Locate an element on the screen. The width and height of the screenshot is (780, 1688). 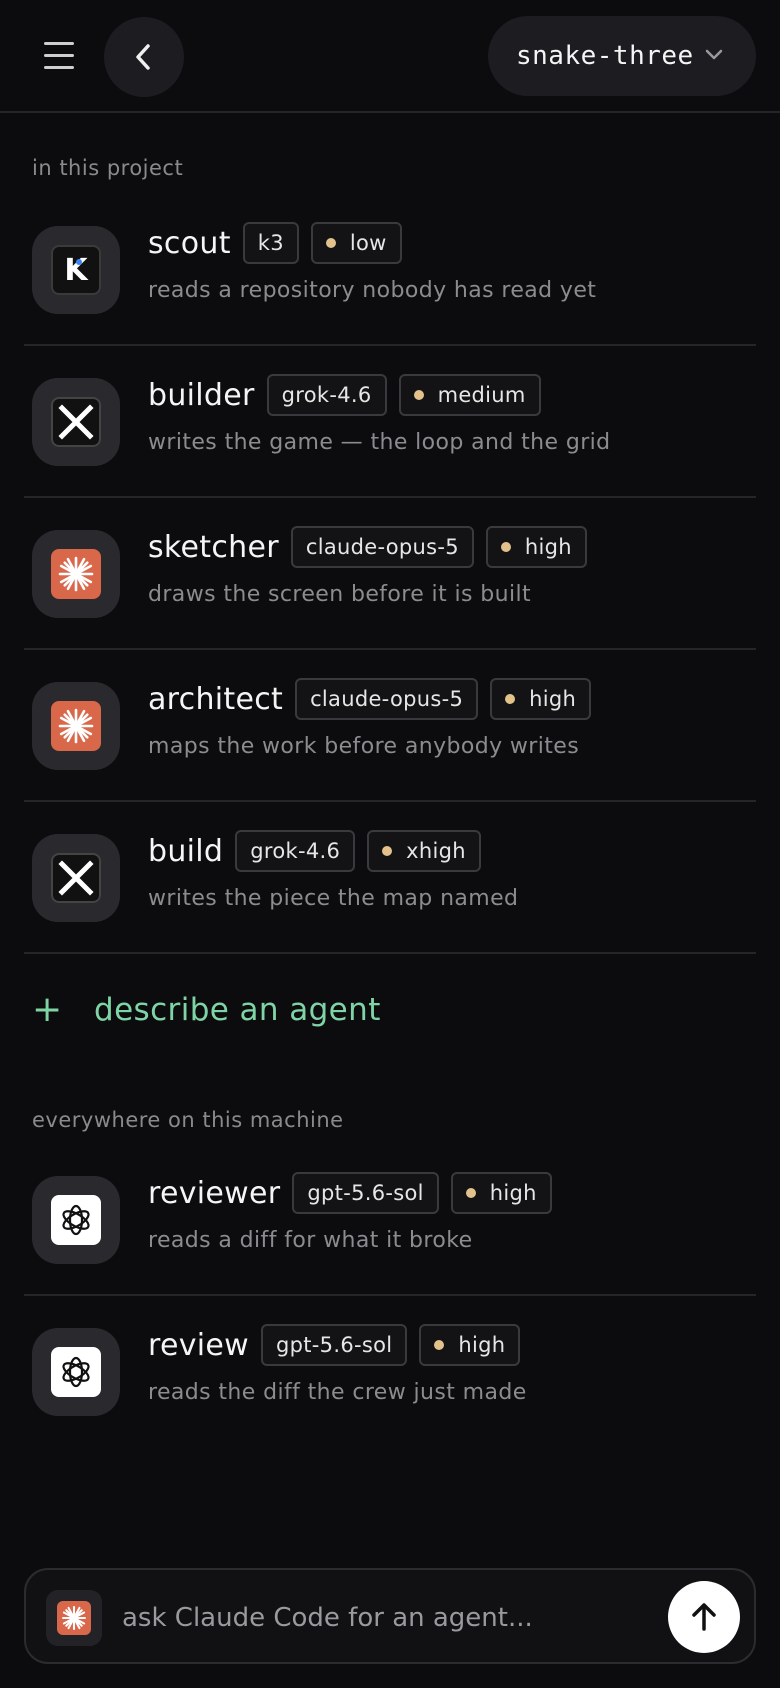
effort-tag: medium is located at coordinates (469, 395).